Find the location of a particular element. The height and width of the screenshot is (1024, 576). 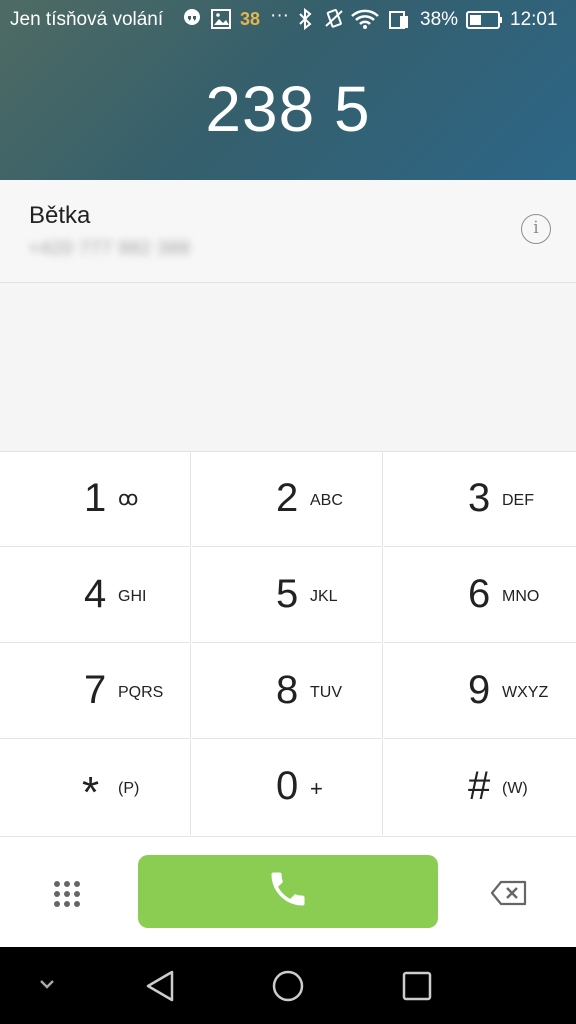

key-digit: 3 is located at coordinates (479, 498).